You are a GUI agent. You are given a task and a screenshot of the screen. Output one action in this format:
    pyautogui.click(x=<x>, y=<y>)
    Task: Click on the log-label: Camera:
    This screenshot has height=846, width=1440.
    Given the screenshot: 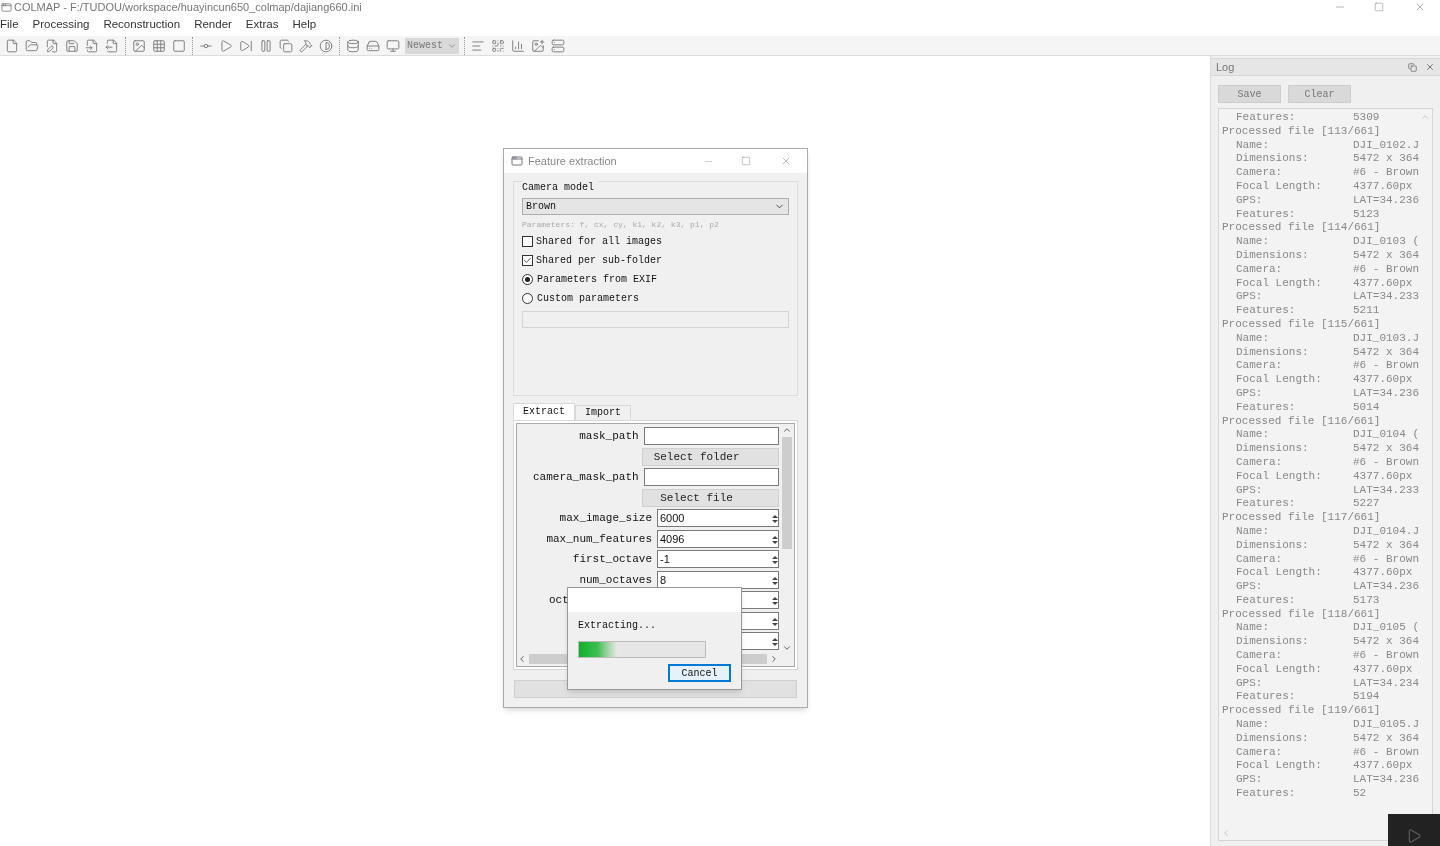 What is the action you would take?
    pyautogui.click(x=1260, y=462)
    